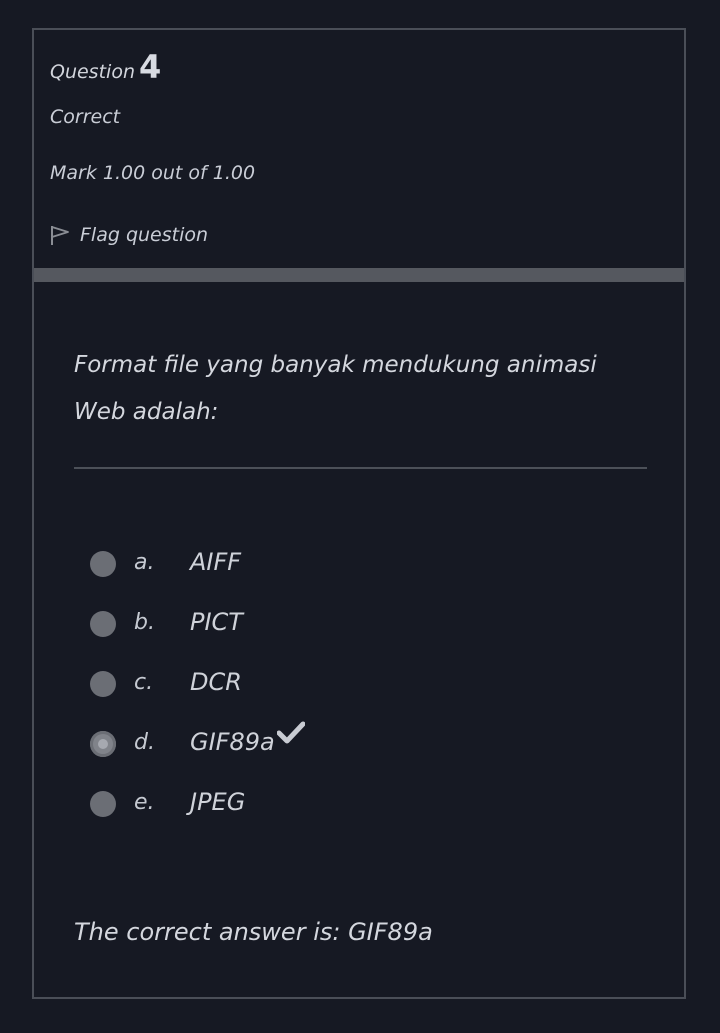 The width and height of the screenshot is (720, 1033). What do you see at coordinates (165, 562) in the screenshot?
I see `answer-option-a: a. AIFF` at bounding box center [165, 562].